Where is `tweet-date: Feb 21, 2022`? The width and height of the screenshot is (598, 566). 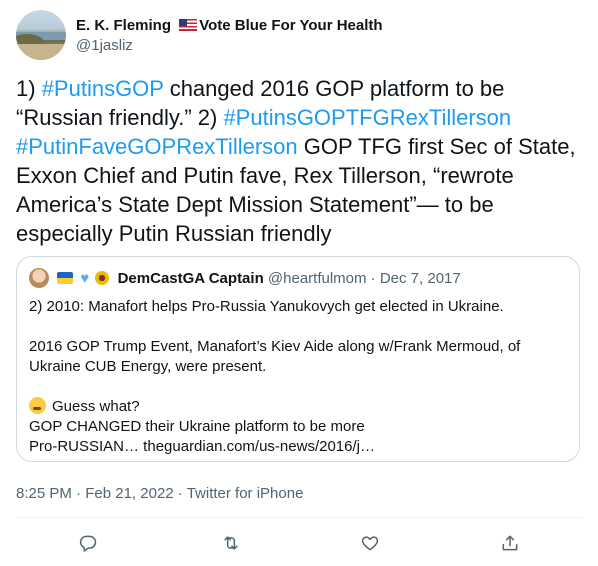
tweet-date: Feb 21, 2022 is located at coordinates (129, 493).